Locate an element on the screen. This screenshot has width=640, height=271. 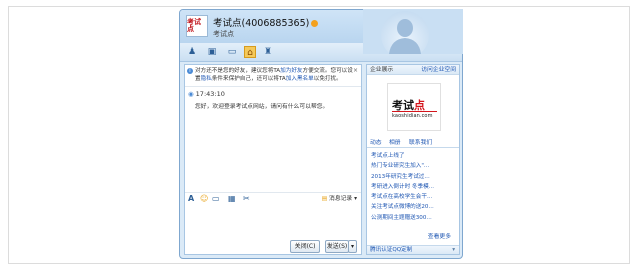
close-button: 关闭(C) is located at coordinates (305, 246).